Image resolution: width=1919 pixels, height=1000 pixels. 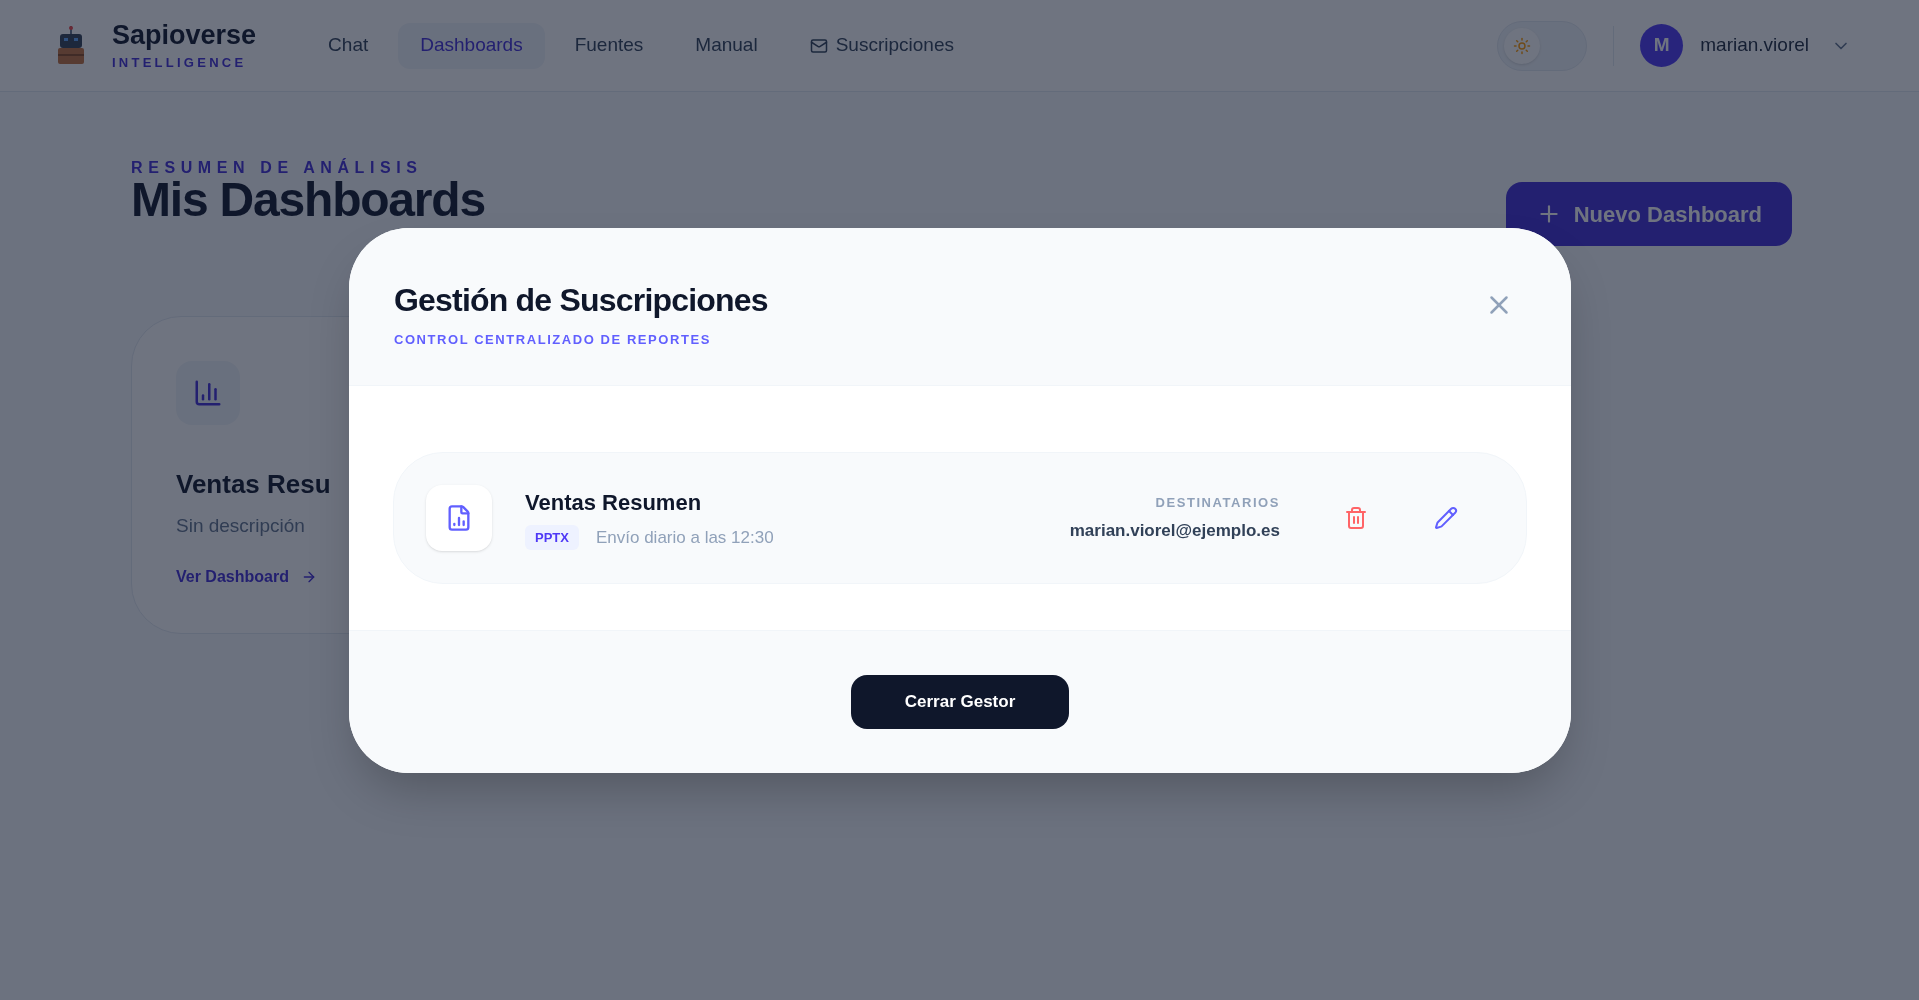 I want to click on format-badge: PPTX, so click(x=552, y=537).